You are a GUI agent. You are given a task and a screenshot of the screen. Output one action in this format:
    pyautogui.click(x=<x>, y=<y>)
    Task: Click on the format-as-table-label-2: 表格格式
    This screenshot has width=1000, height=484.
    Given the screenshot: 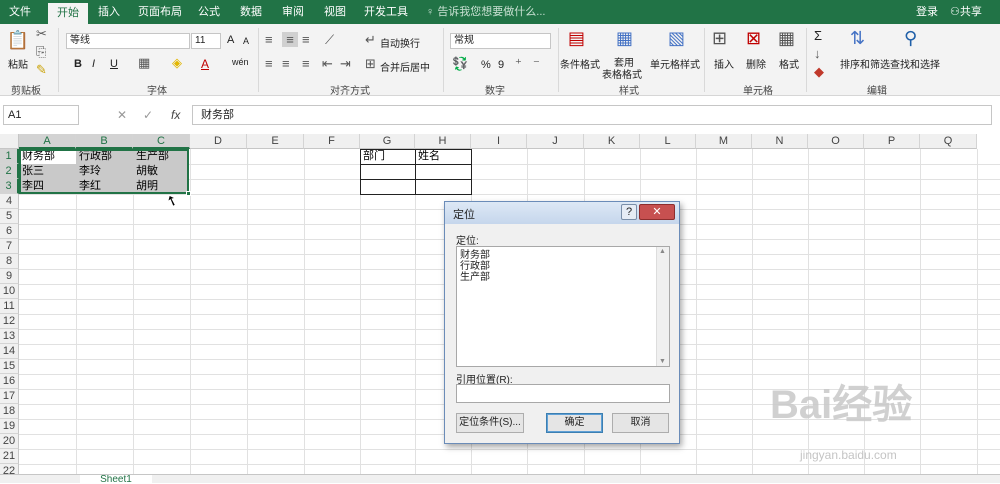 What is the action you would take?
    pyautogui.click(x=622, y=73)
    